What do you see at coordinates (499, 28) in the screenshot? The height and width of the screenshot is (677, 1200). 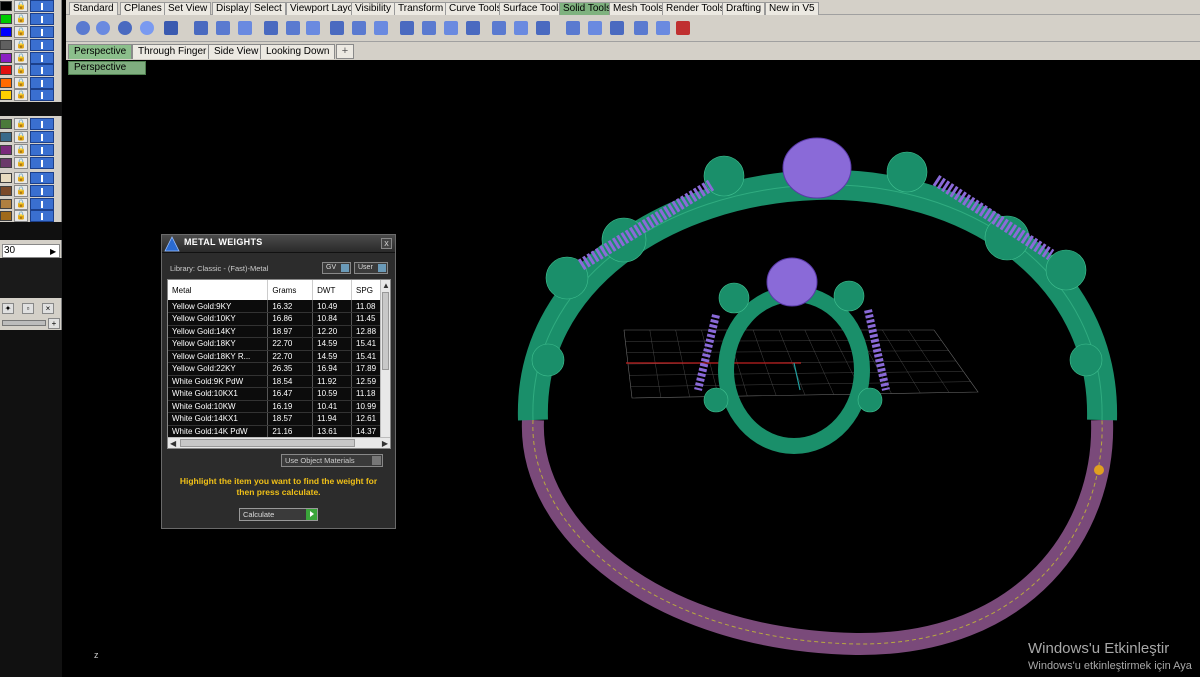 I see `wire-cut-icon` at bounding box center [499, 28].